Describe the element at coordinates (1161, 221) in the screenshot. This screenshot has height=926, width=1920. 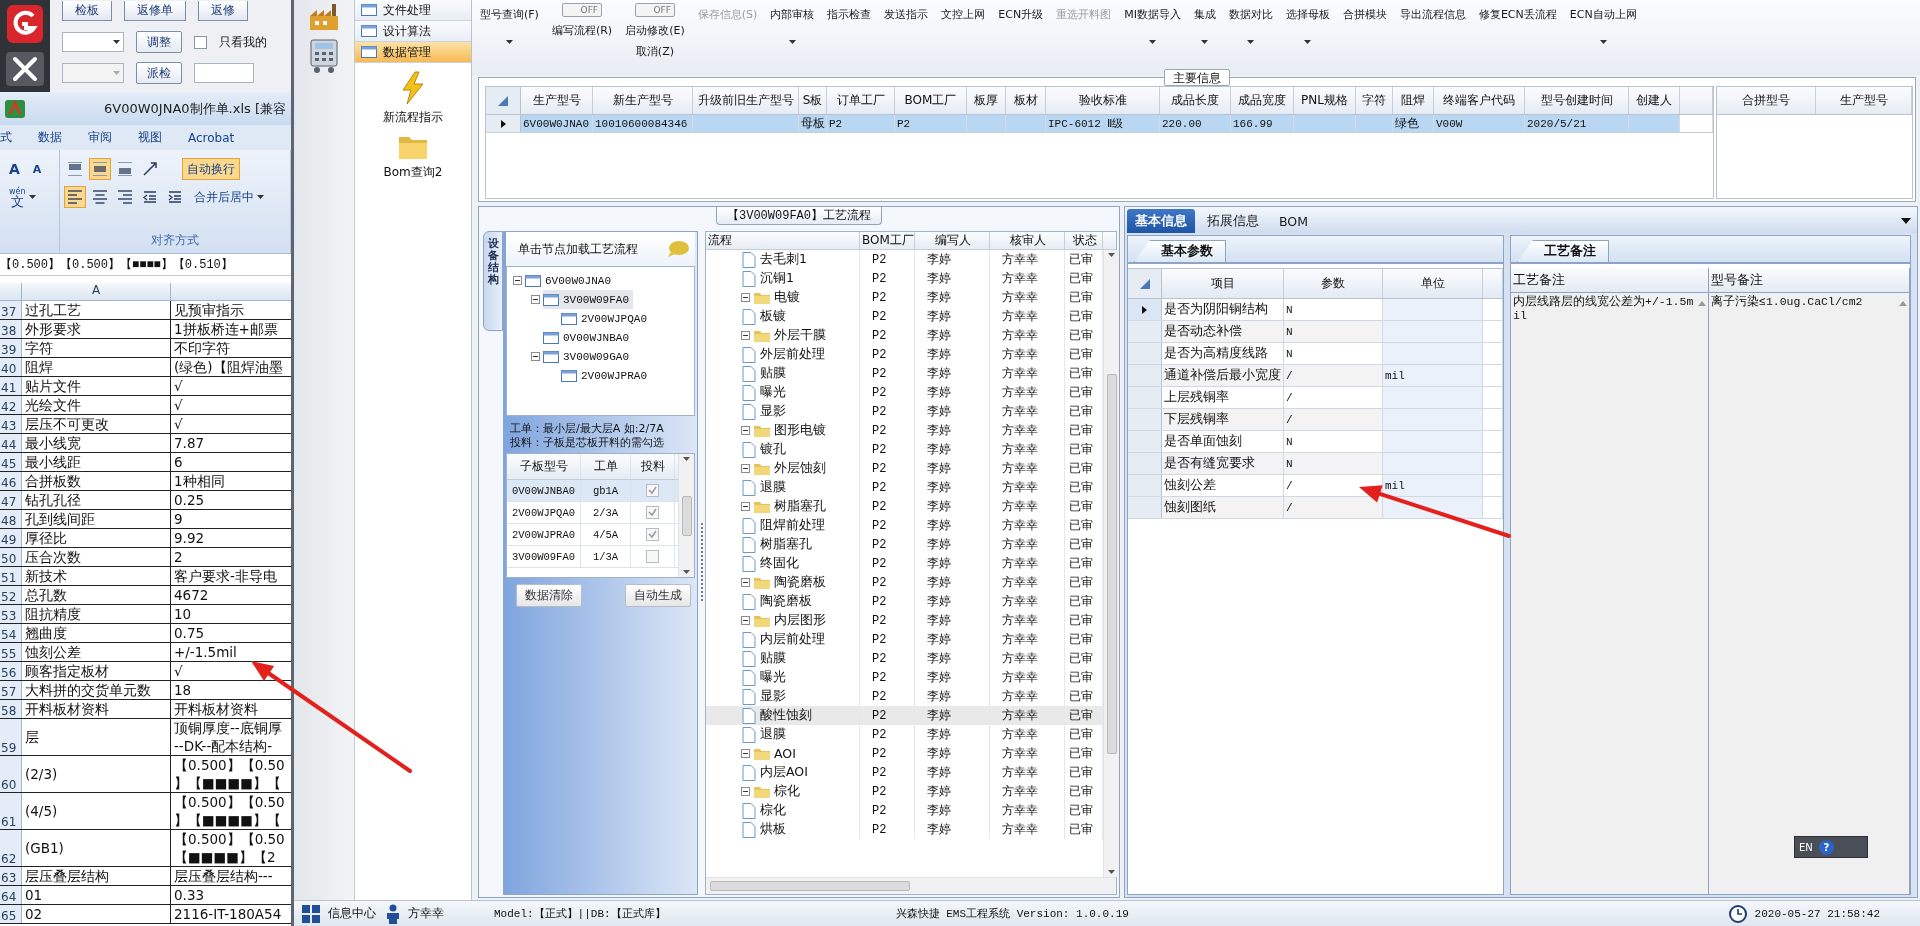
I see `tab: 基本信息` at that location.